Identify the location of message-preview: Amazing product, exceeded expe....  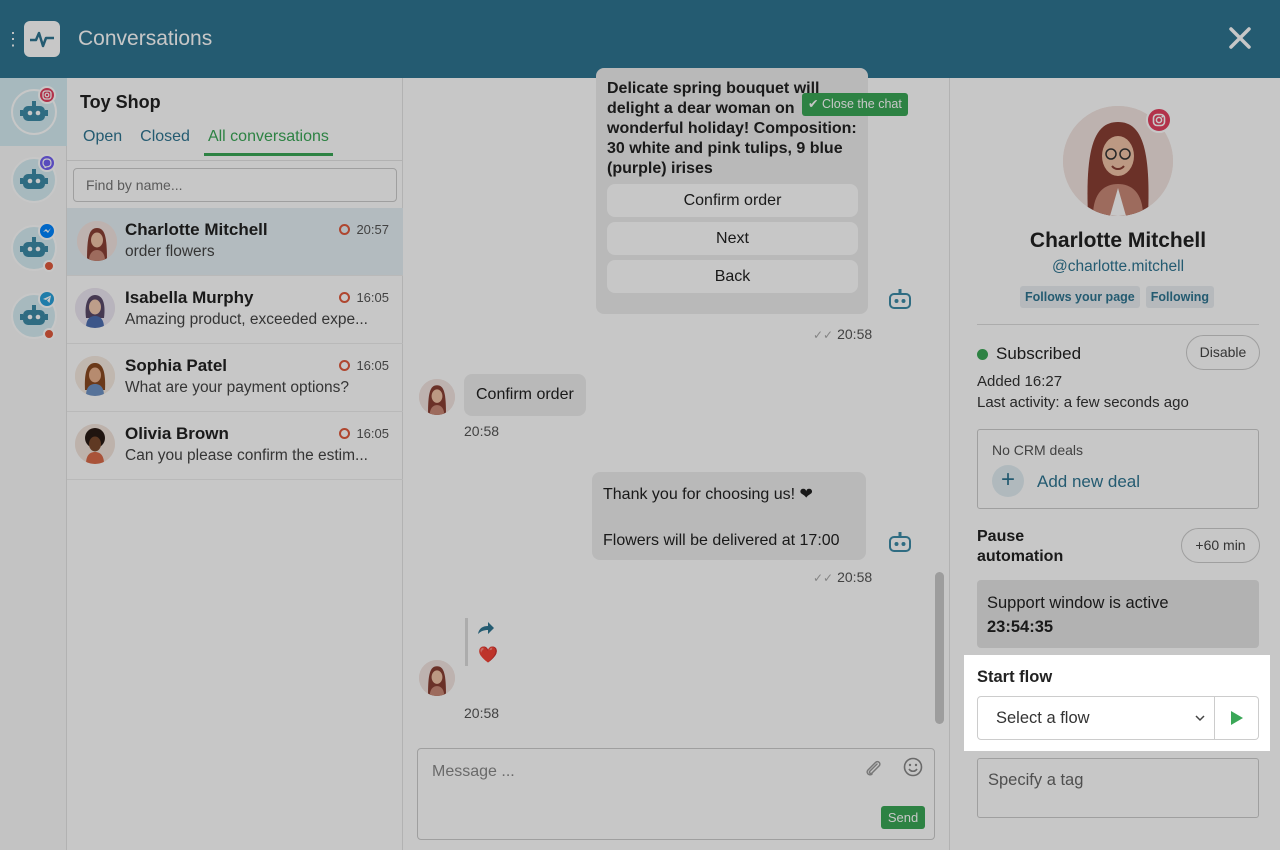
(246, 319).